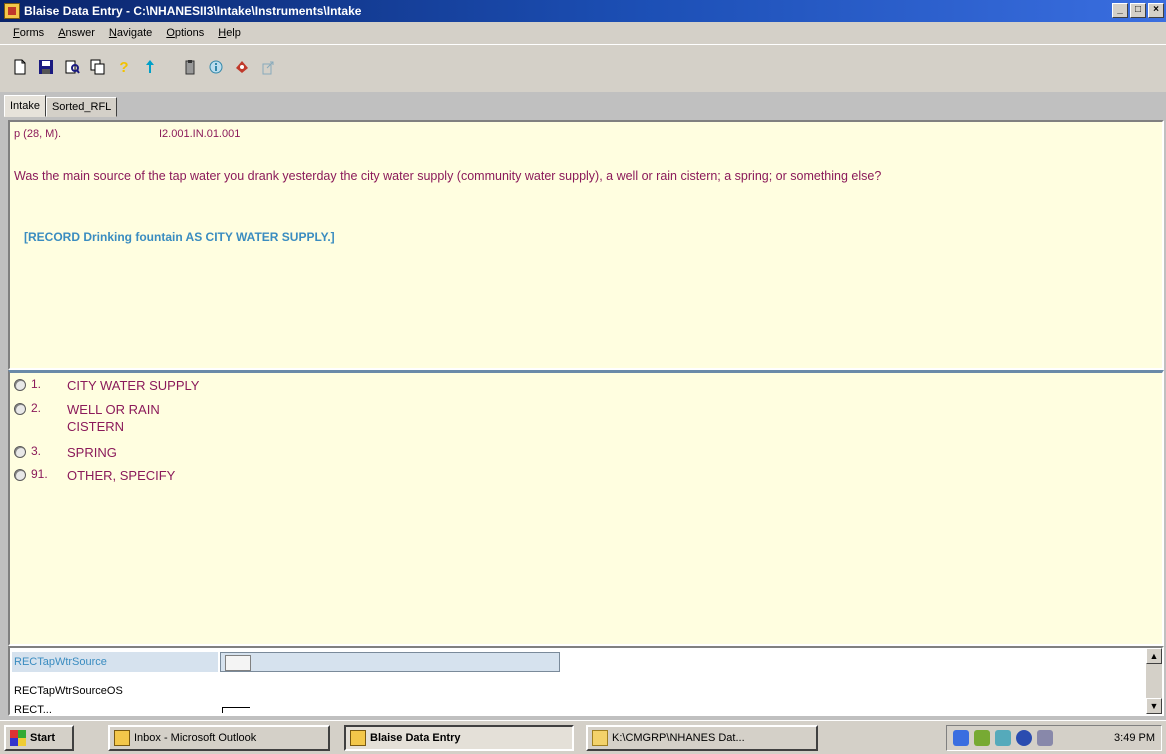 The width and height of the screenshot is (1166, 754). What do you see at coordinates (124, 67) in the screenshot?
I see `help-question-icon: ?` at bounding box center [124, 67].